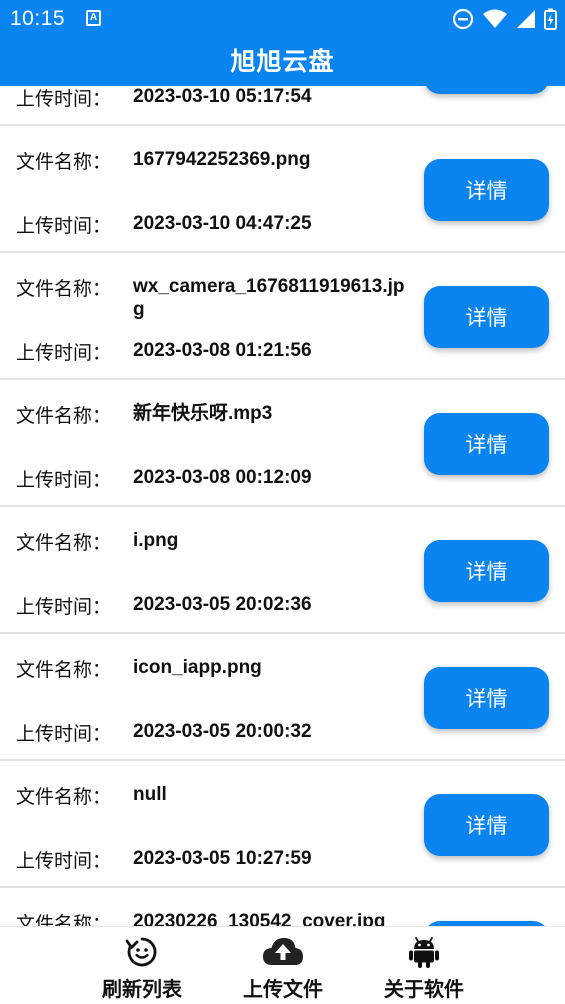 Image resolution: width=565 pixels, height=1004 pixels. Describe the element at coordinates (203, 413) in the screenshot. I see `file-name-value: 新年快乐呀.mp3` at that location.